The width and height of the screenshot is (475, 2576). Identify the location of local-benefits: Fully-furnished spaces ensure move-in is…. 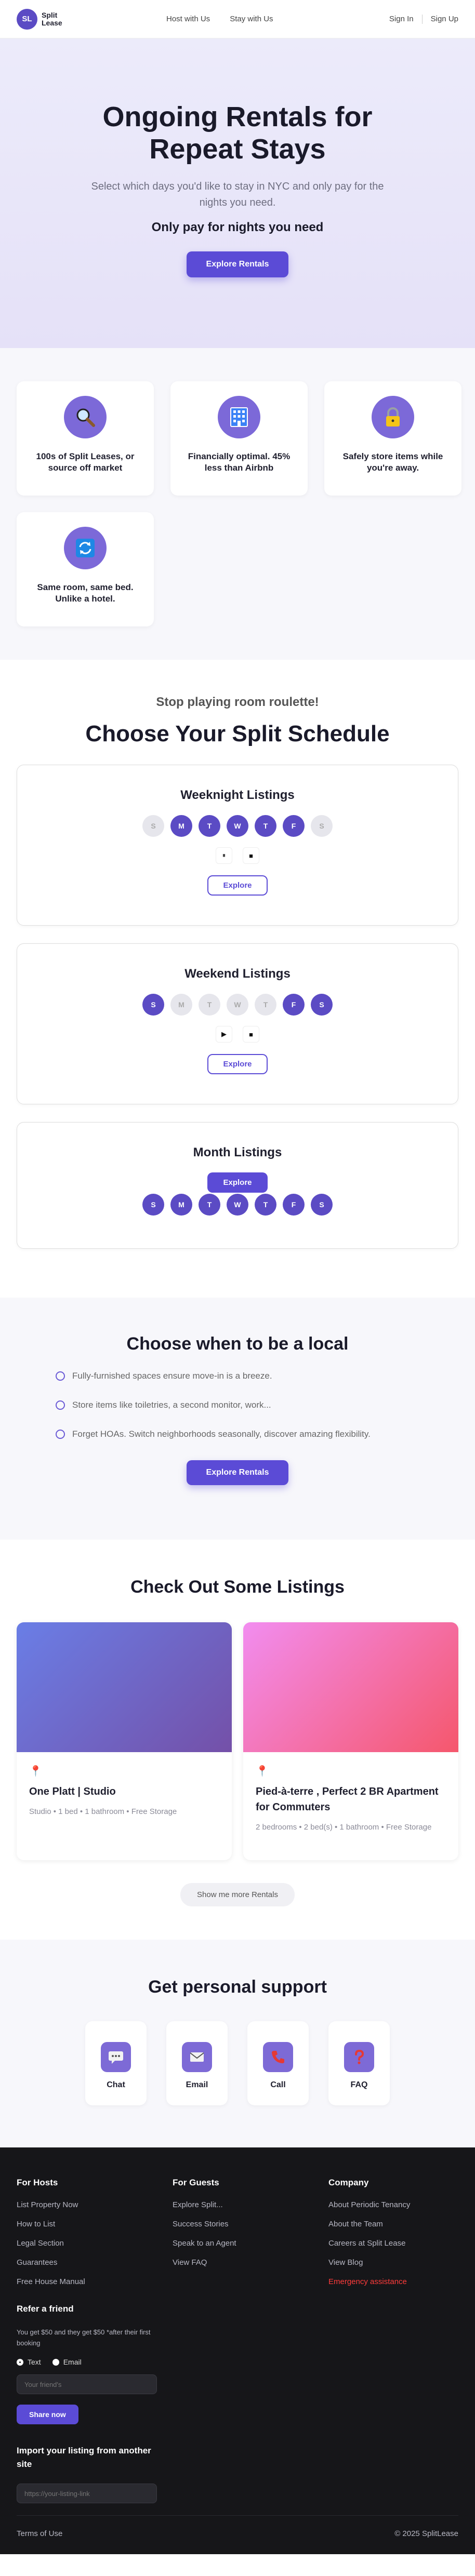
(238, 1405).